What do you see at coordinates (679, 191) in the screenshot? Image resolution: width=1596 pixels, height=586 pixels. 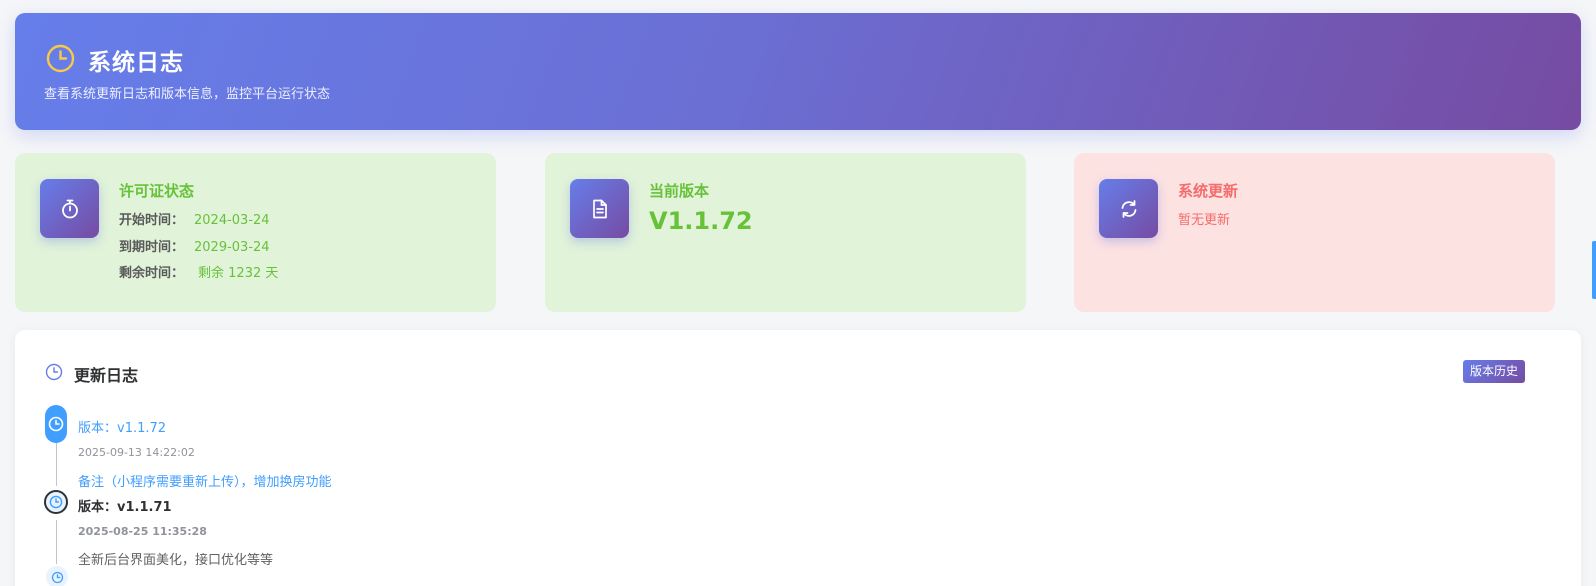 I see `version-title: 当前版本` at bounding box center [679, 191].